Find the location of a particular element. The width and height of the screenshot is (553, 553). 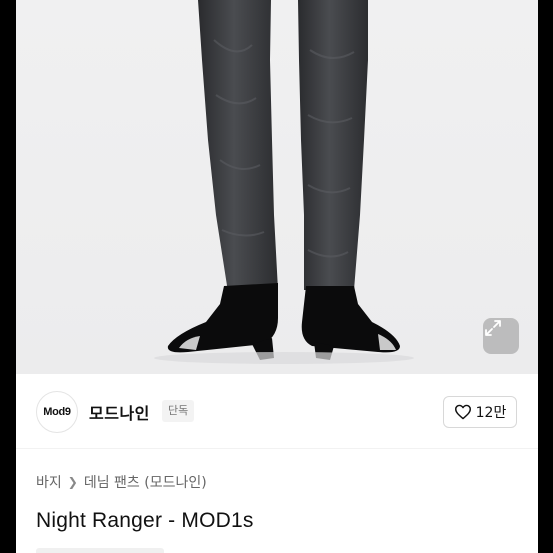

heart-outline-icon is located at coordinates (462, 412).